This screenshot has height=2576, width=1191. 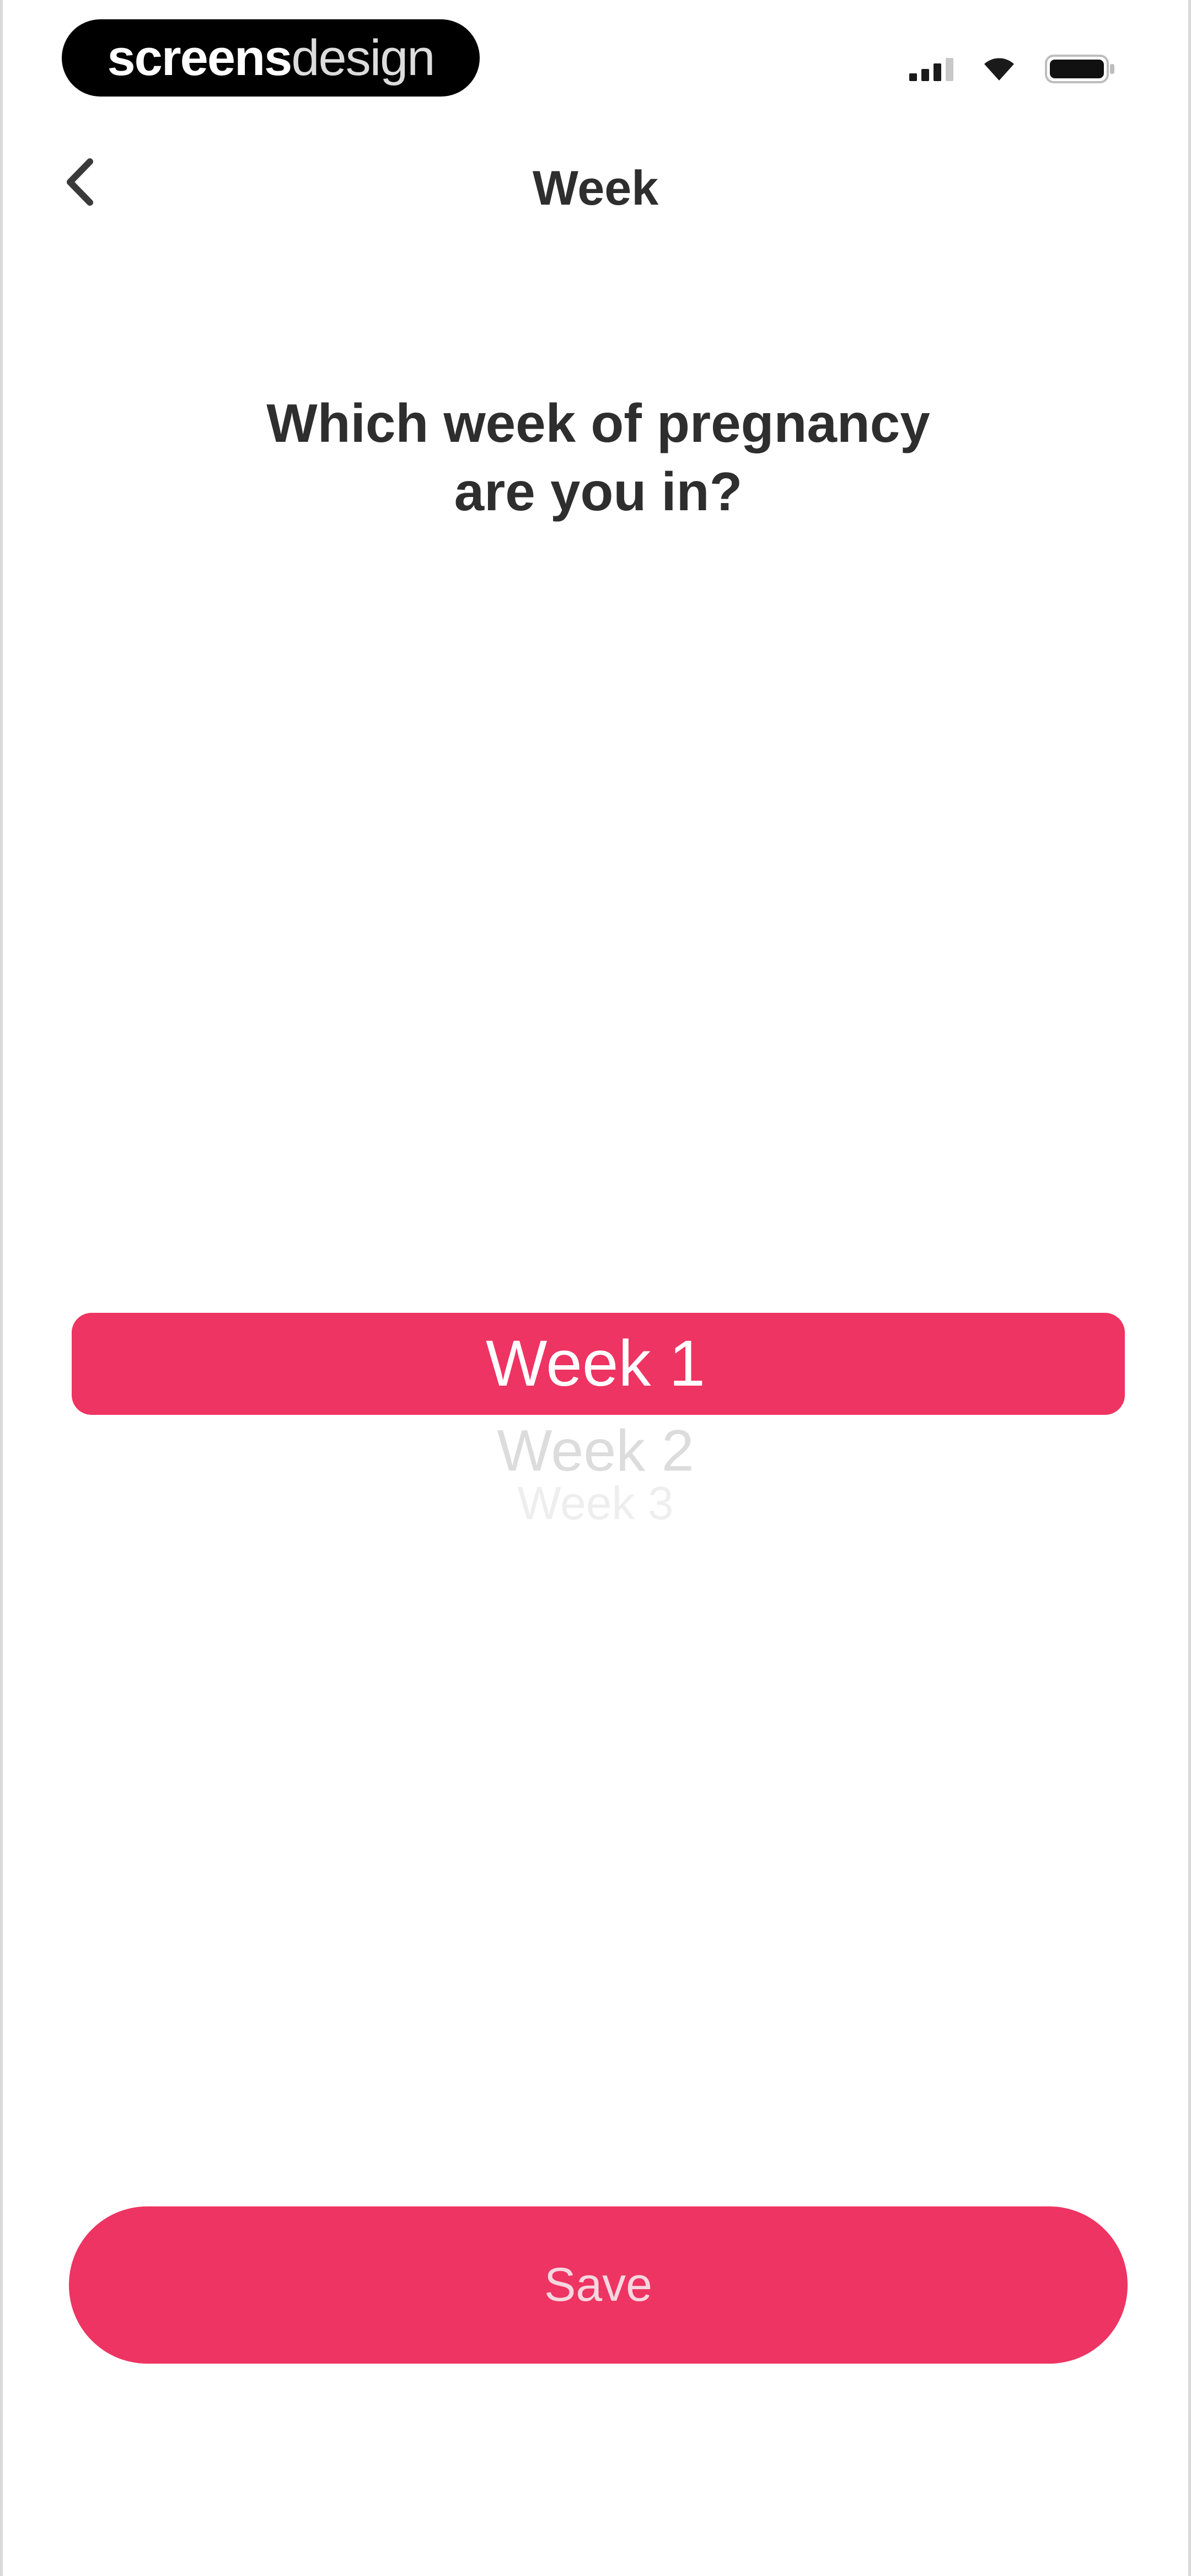 What do you see at coordinates (595, 1364) in the screenshot?
I see `picker-option-selected: Week 1` at bounding box center [595, 1364].